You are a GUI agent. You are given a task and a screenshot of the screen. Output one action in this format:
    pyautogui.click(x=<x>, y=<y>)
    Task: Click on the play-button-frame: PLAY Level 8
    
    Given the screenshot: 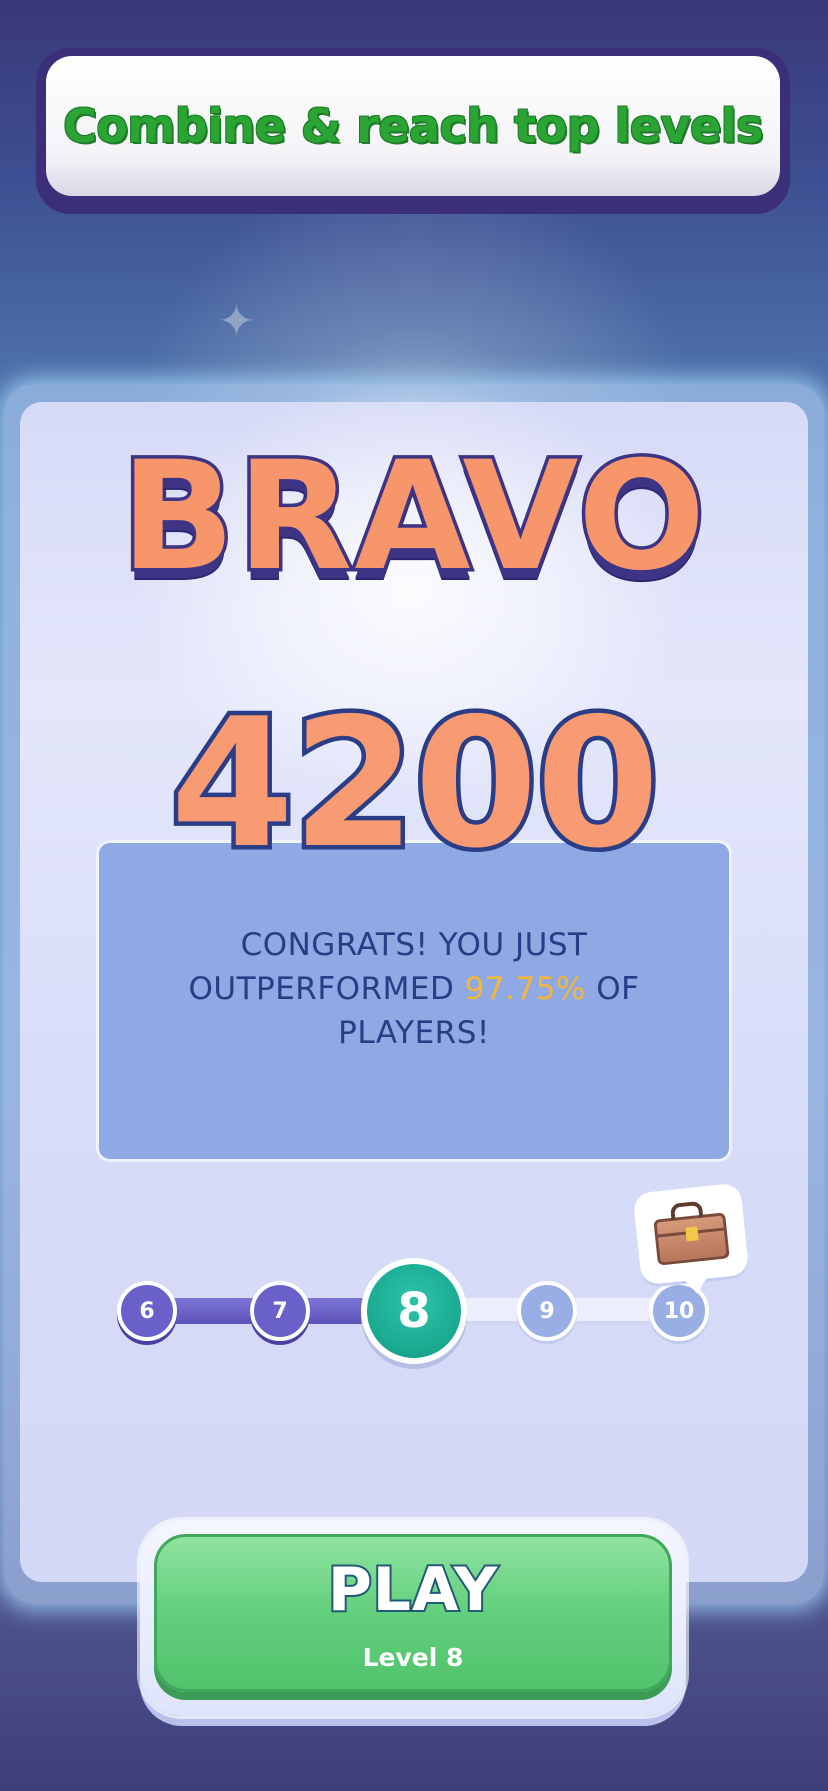 What is the action you would take?
    pyautogui.click(x=413, y=1618)
    